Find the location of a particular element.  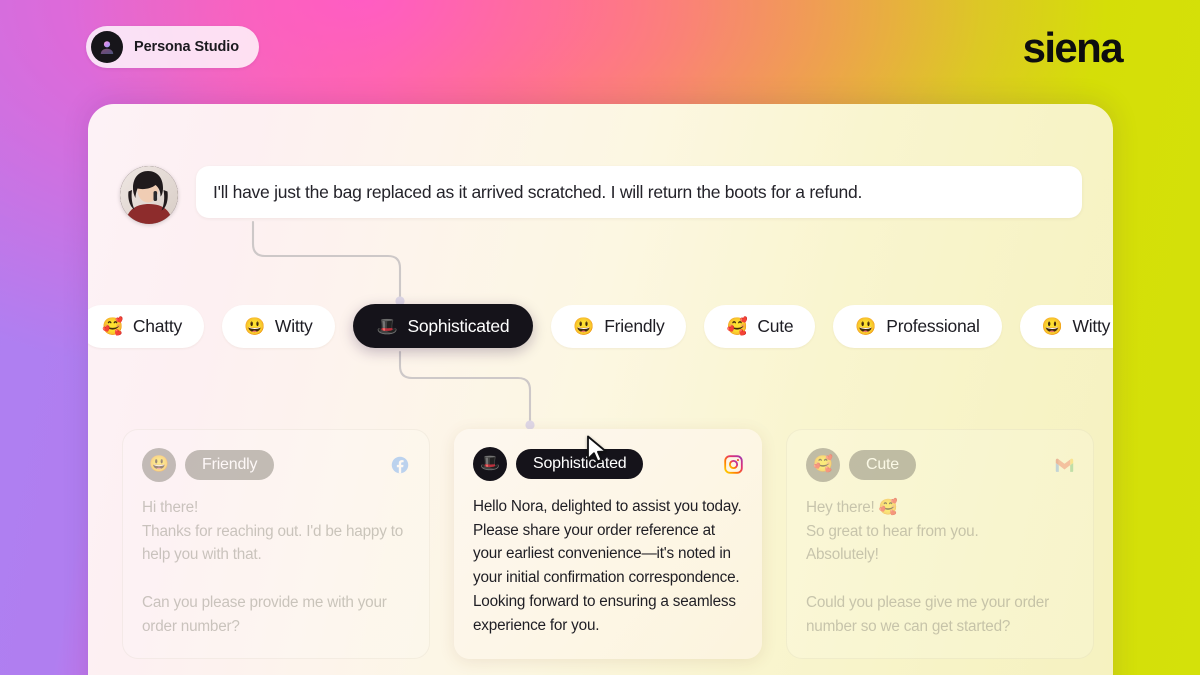

persona-chip-witty: 😃 Witty is located at coordinates (278, 326).